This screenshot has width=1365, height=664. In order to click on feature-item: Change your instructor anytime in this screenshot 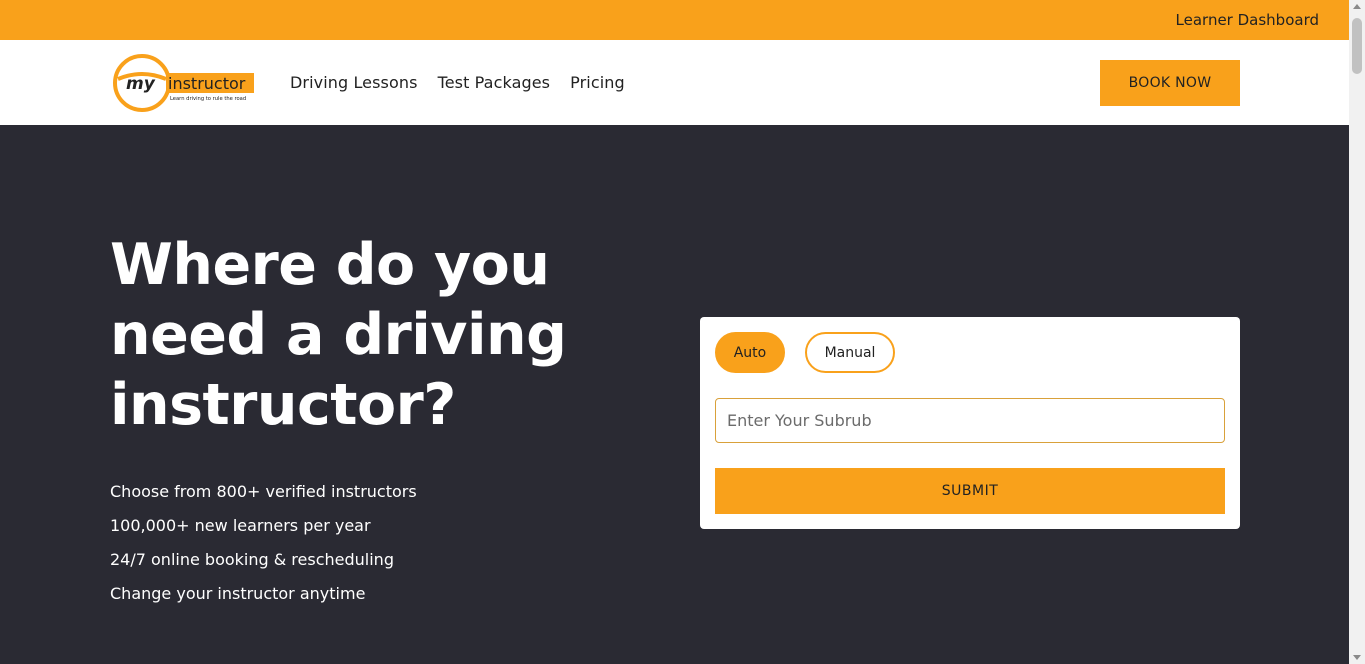, I will do `click(238, 593)`.